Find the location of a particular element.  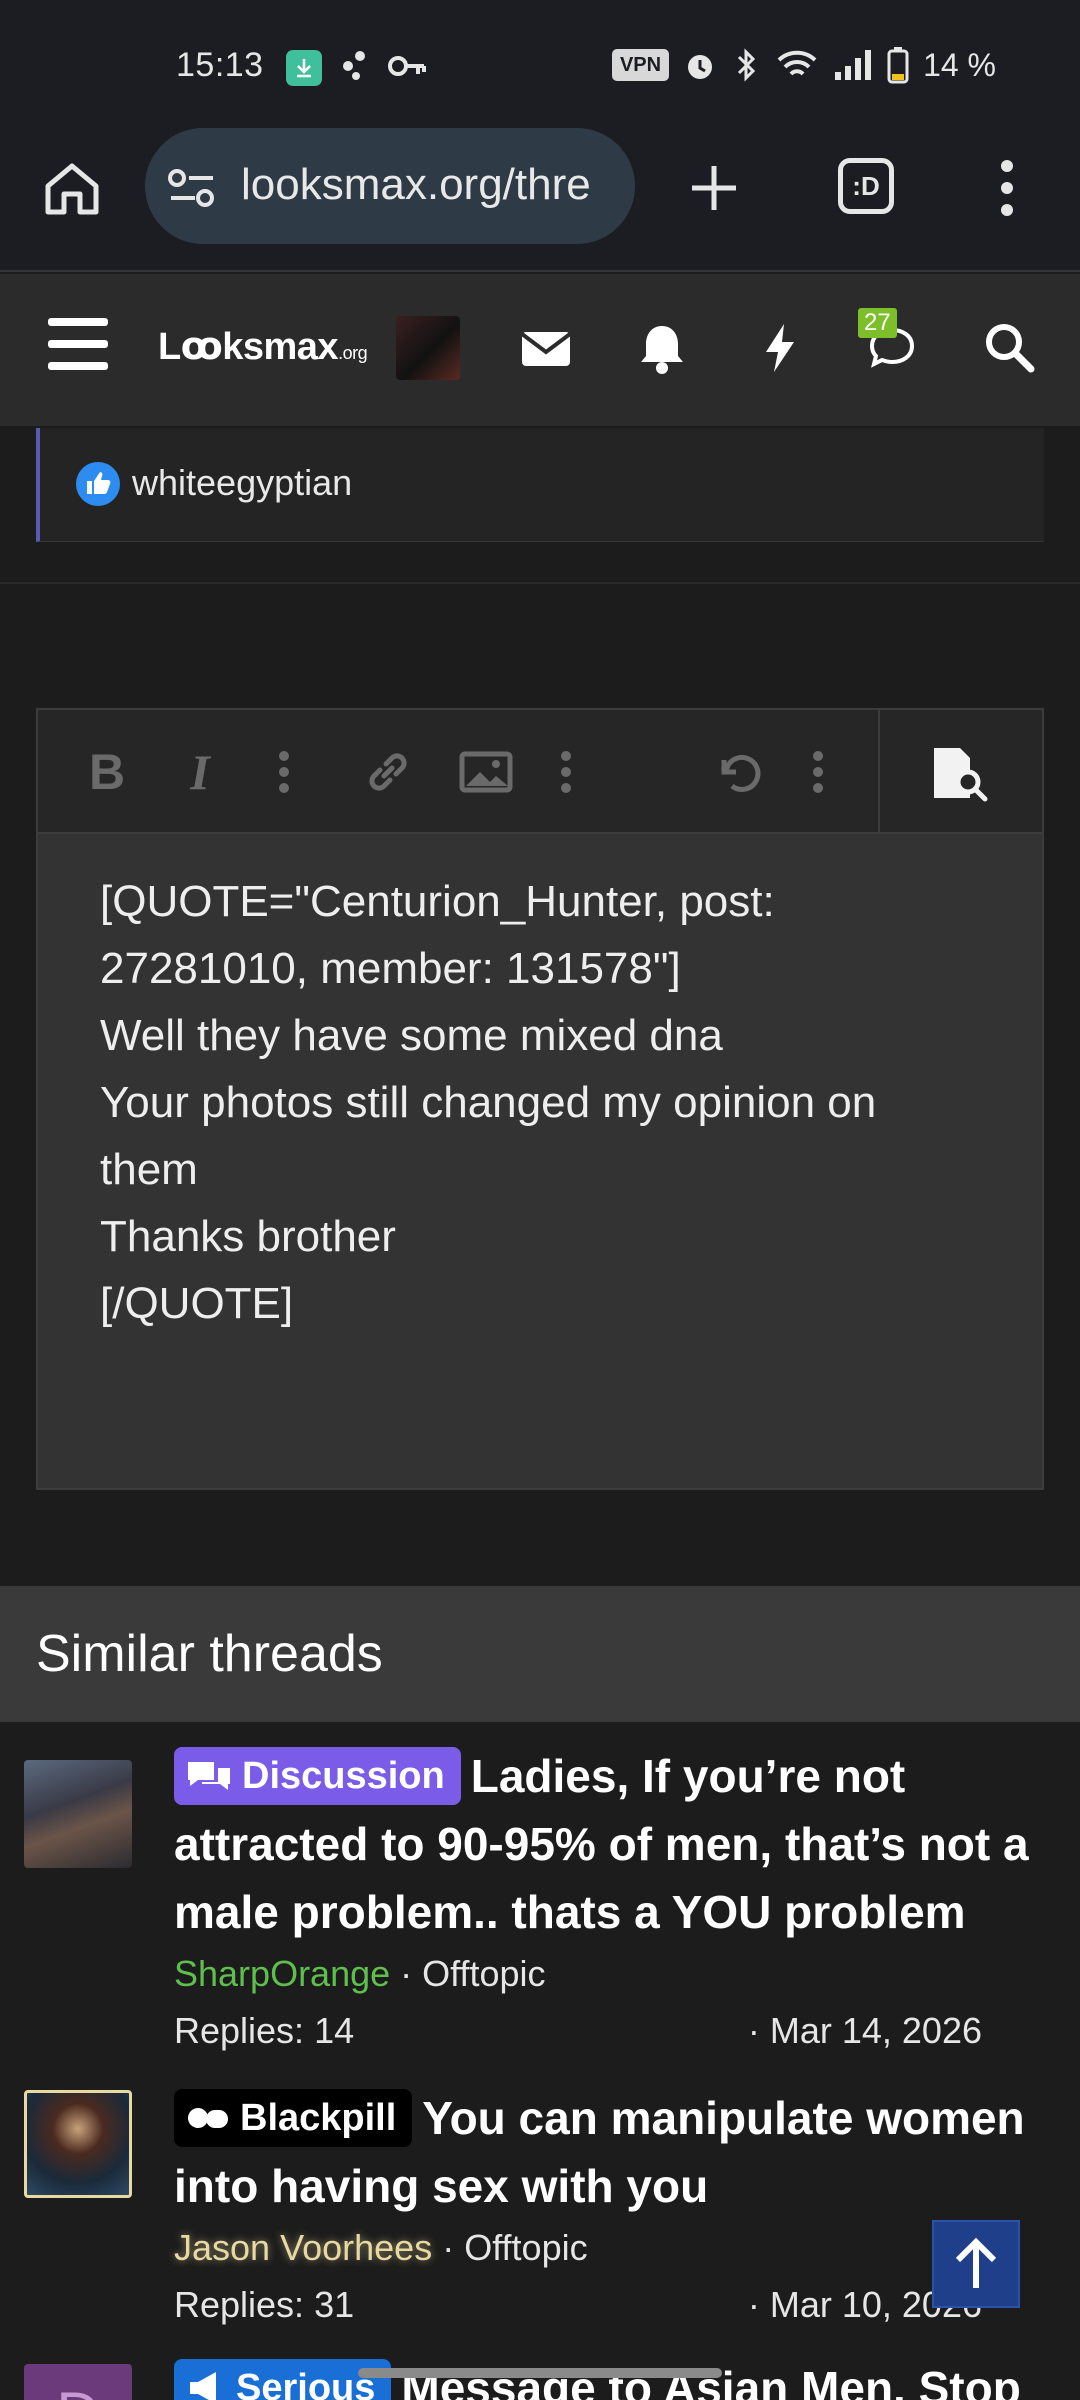

user-avatar is located at coordinates (428, 348).